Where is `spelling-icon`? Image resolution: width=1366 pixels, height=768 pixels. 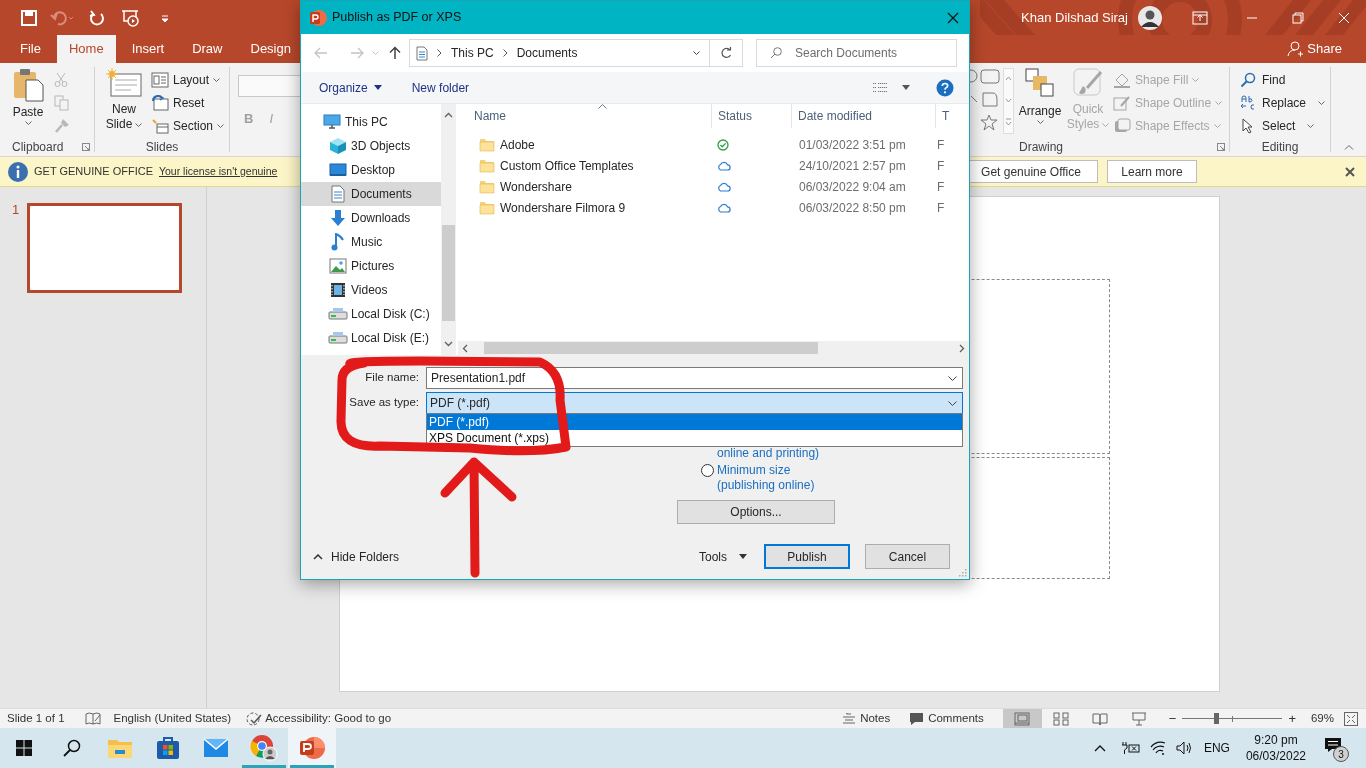
spelling-icon is located at coordinates (92, 718).